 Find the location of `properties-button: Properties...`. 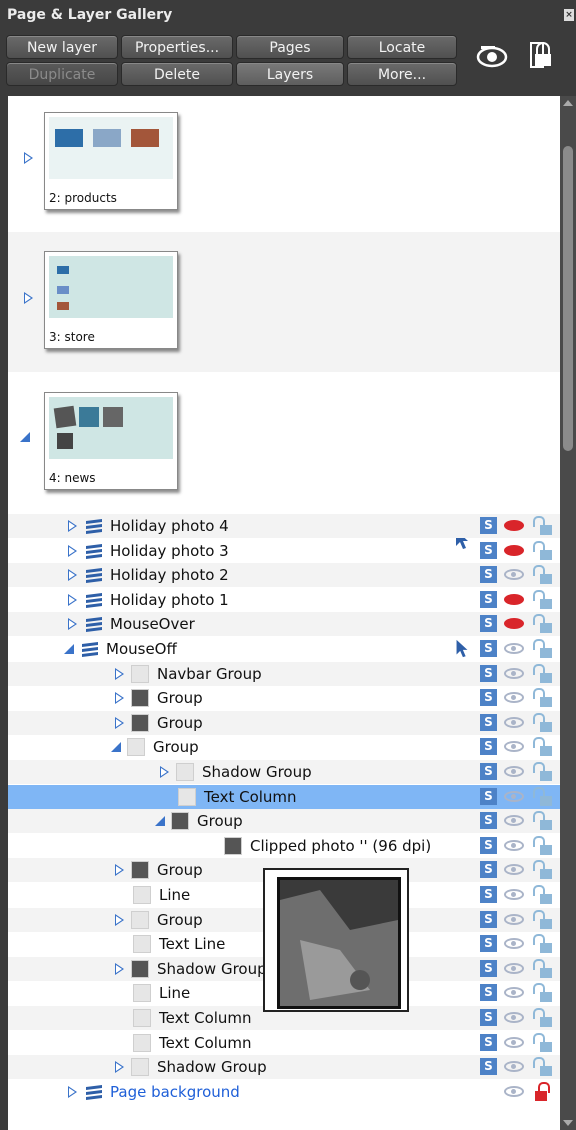

properties-button: Properties... is located at coordinates (177, 47).